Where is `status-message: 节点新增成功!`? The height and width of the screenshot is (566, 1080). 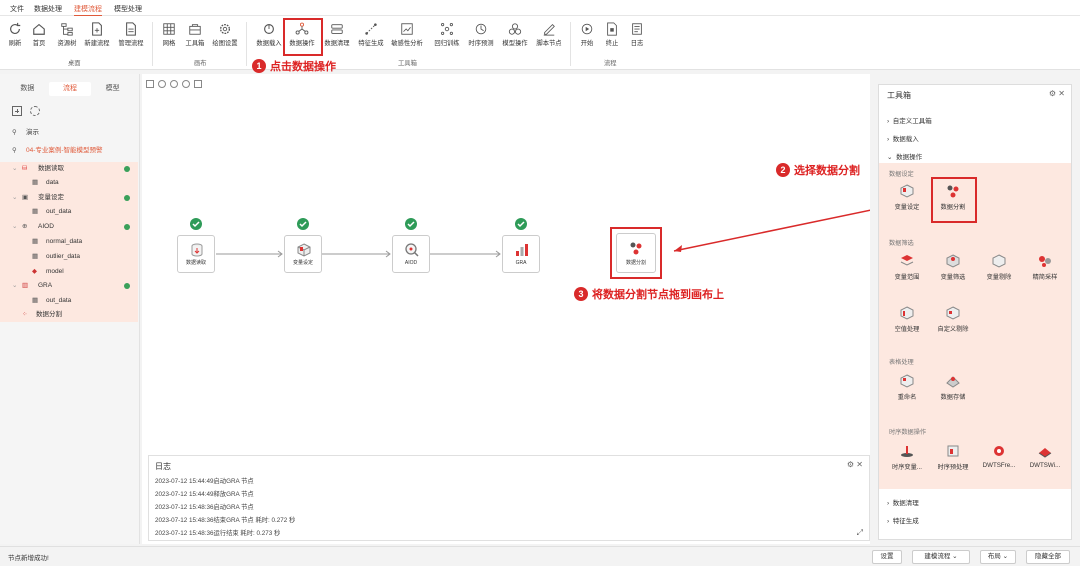
status-message: 节点新增成功! is located at coordinates (28, 558).